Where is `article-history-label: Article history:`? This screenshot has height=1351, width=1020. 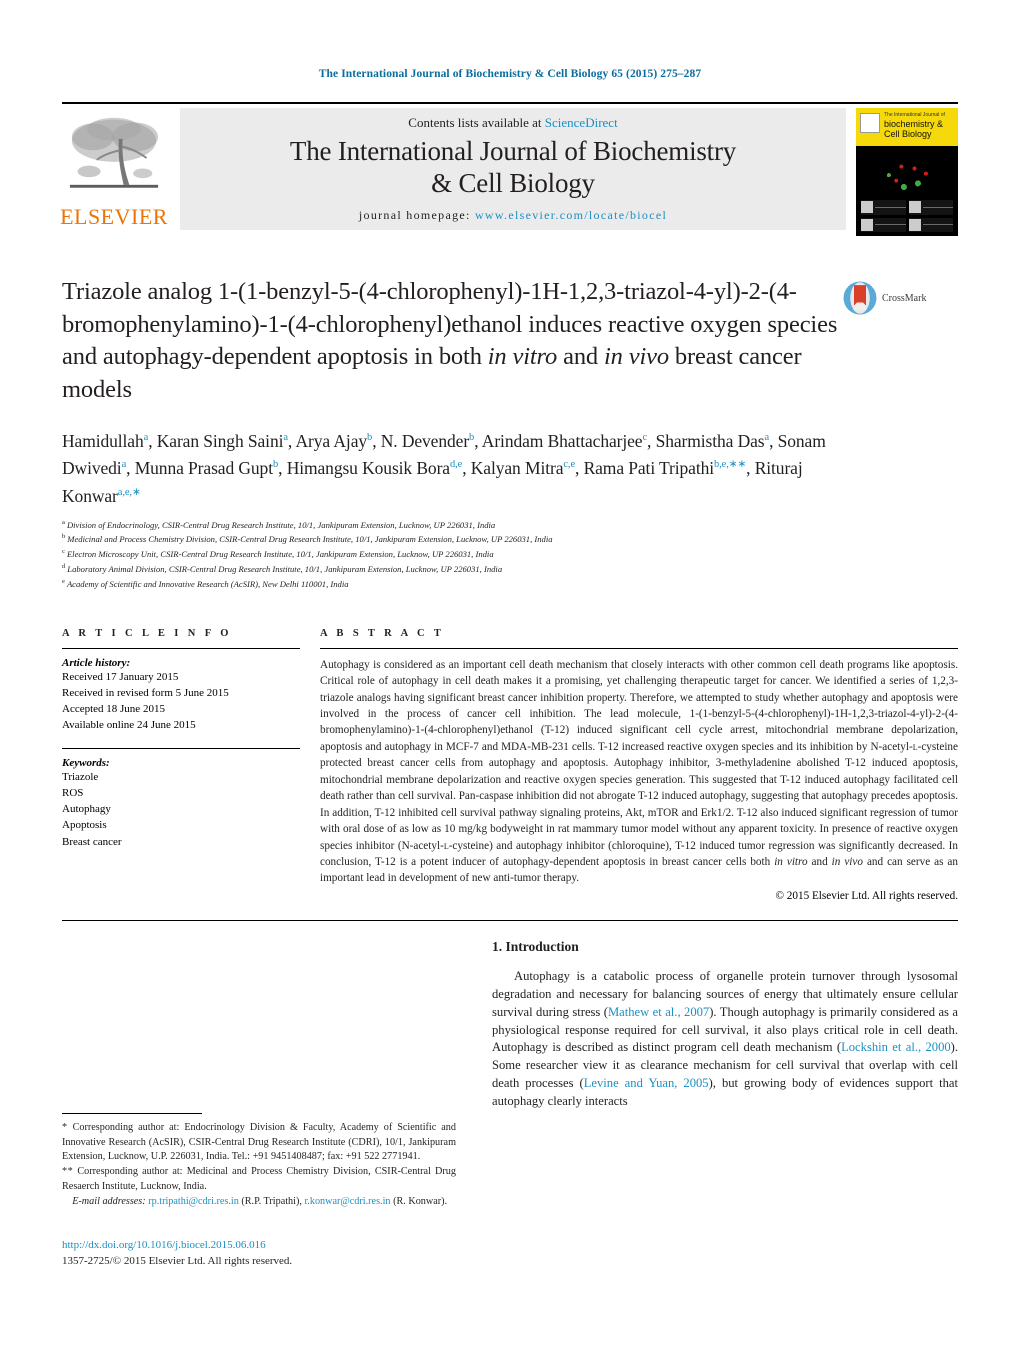
article-history-label: Article history: is located at coordinates (96, 662).